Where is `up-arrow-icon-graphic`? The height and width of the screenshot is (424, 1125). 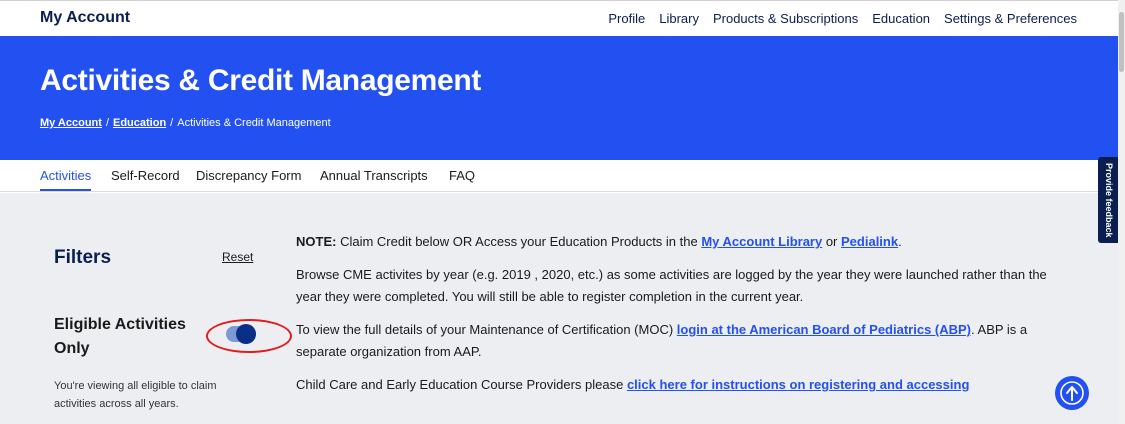 up-arrow-icon-graphic is located at coordinates (1072, 393).